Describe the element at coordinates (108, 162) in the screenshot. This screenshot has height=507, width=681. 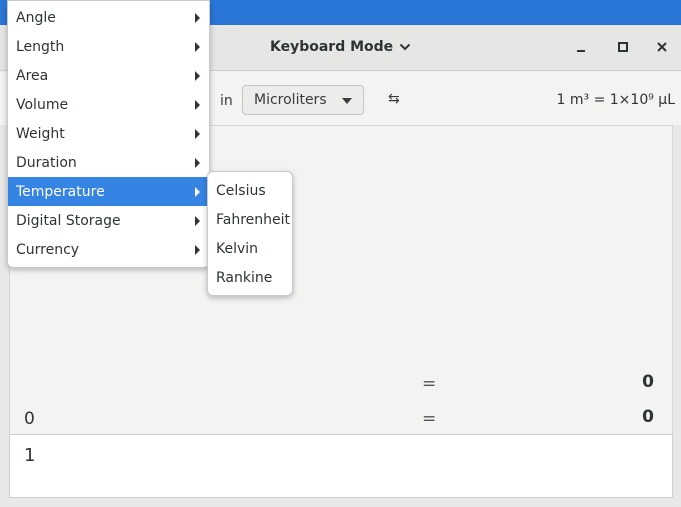
I see `menu-item-duration: Duration` at that location.